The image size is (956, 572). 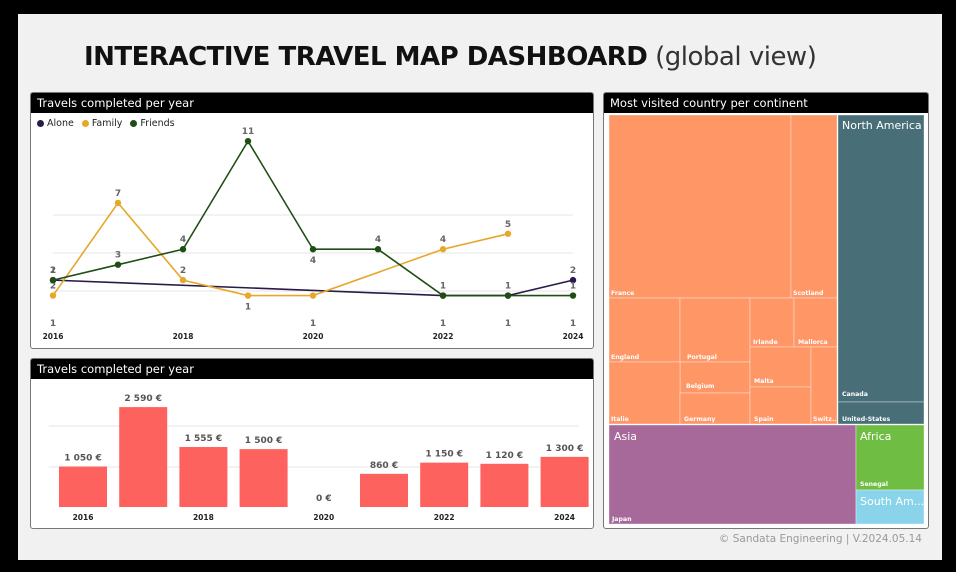 What do you see at coordinates (573, 324) in the screenshot?
I see `data-label-extra-2024: 1` at bounding box center [573, 324].